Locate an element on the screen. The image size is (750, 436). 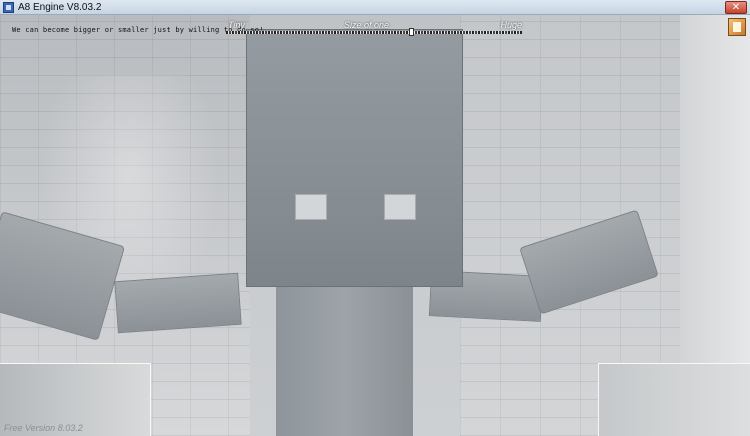
slider-min-label: Tiny is located at coordinates (236, 25).